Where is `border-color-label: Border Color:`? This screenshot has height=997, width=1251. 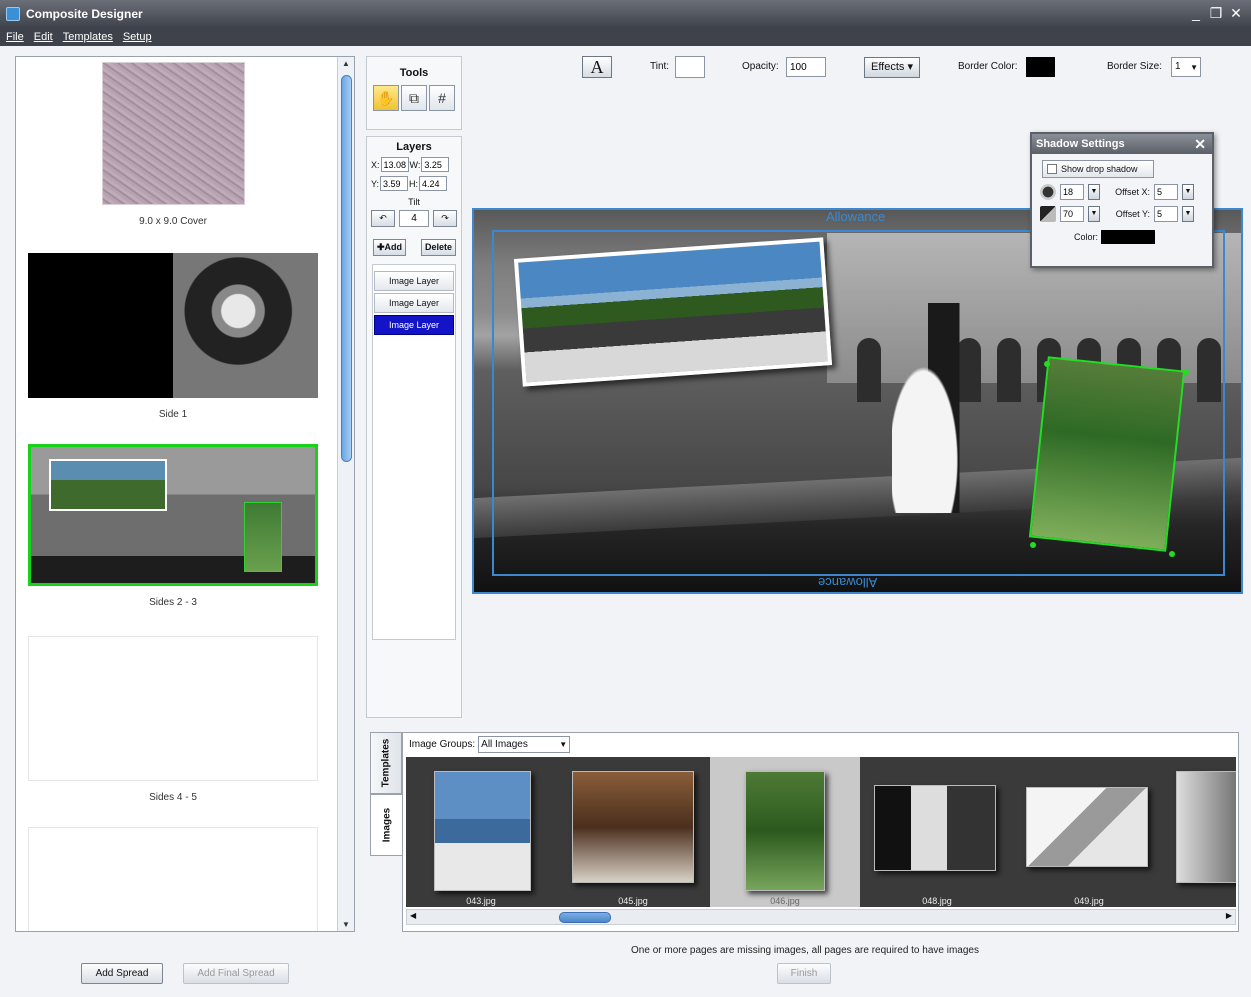
border-color-label: Border Color: is located at coordinates (988, 66).